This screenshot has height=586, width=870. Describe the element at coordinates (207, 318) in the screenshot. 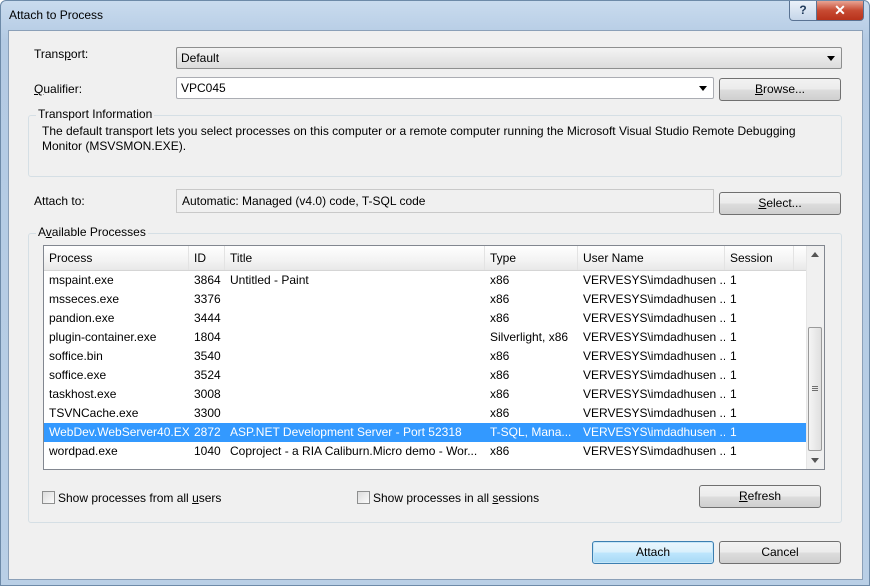

I see `cell-id: 3444` at that location.